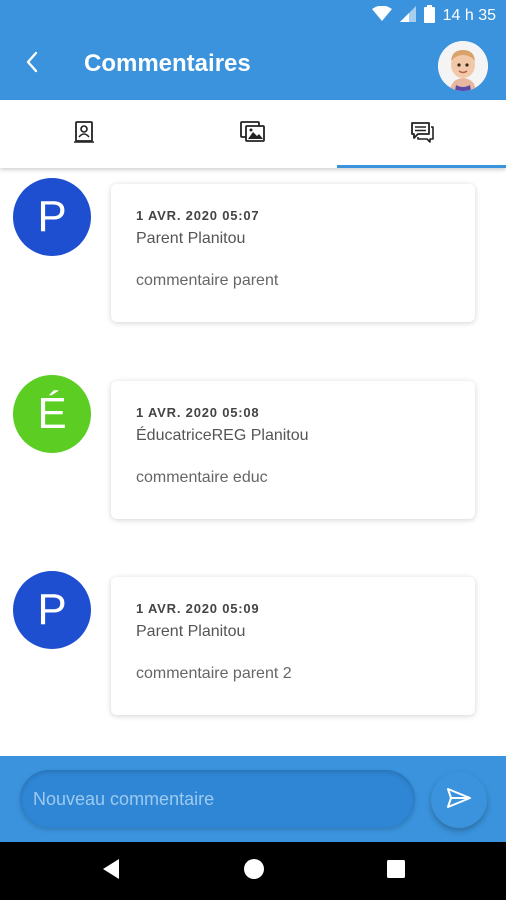 This screenshot has height=900, width=506. I want to click on comment-text: commentaire parent, so click(207, 280).